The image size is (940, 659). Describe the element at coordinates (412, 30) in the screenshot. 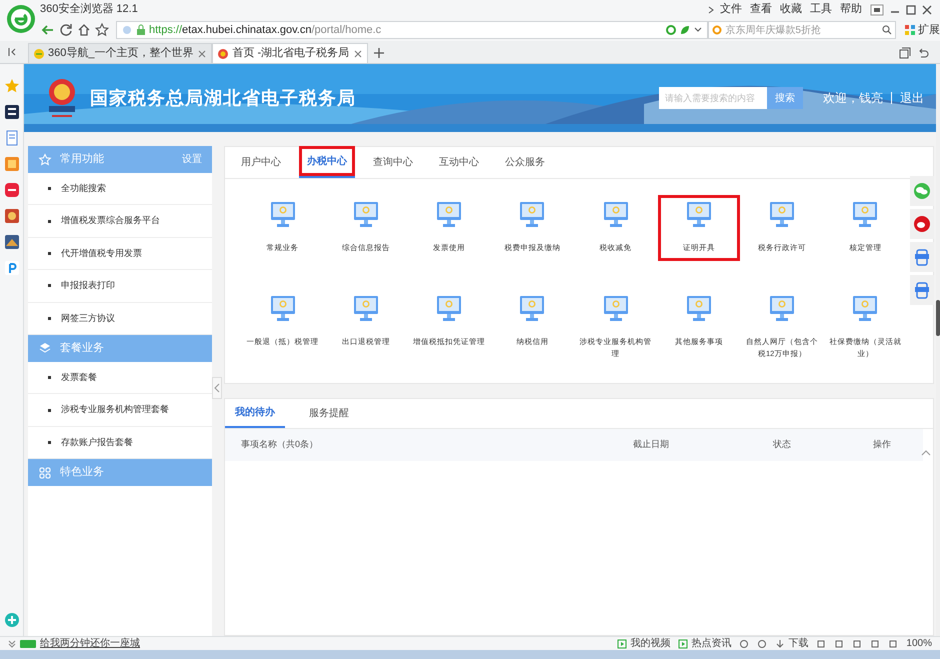

I see `address-bar: https://etax.hubei.chinatax.gov.cn/portal/home.c` at that location.